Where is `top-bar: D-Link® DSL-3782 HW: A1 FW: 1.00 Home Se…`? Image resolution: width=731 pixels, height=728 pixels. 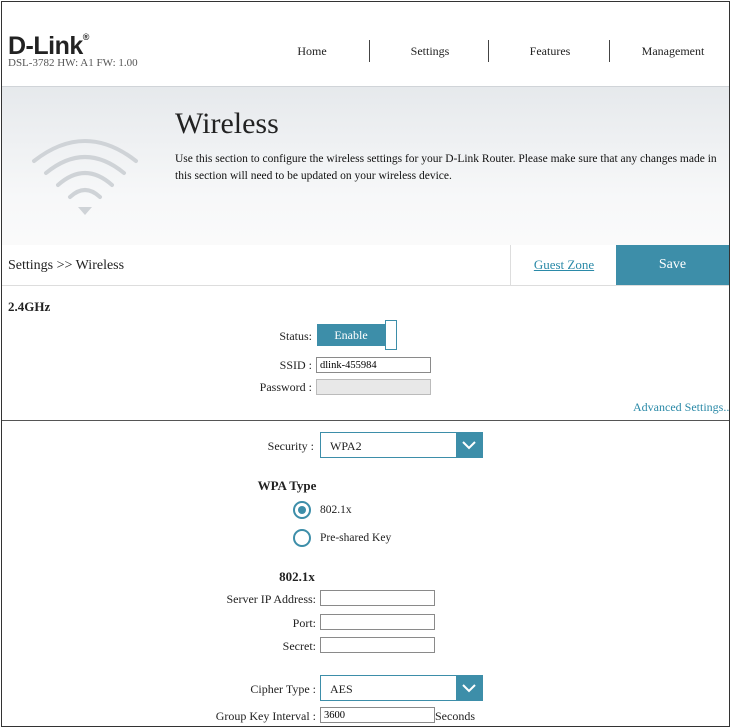
top-bar: D-Link® DSL-3782 HW: A1 FW: 1.00 Home Se… is located at coordinates (365, 44).